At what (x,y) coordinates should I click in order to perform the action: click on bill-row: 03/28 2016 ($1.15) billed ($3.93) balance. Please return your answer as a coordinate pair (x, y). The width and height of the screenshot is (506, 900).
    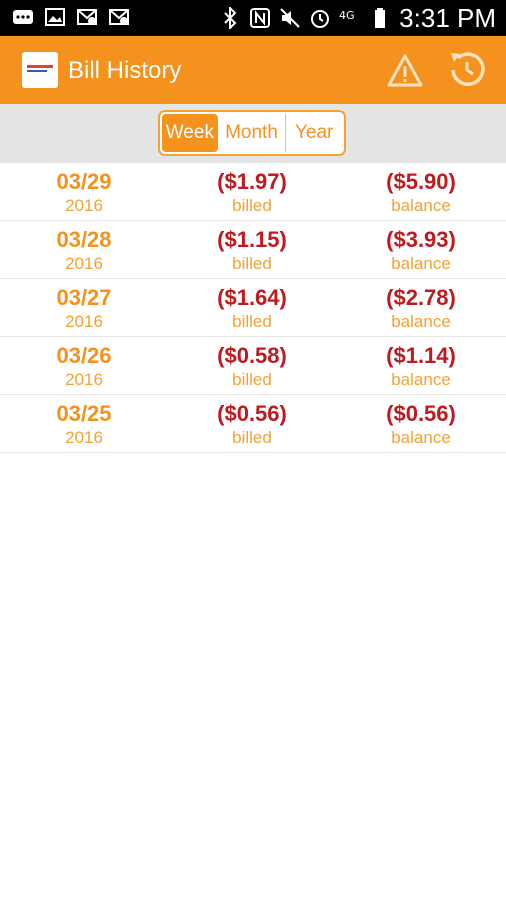
    Looking at the image, I should click on (253, 250).